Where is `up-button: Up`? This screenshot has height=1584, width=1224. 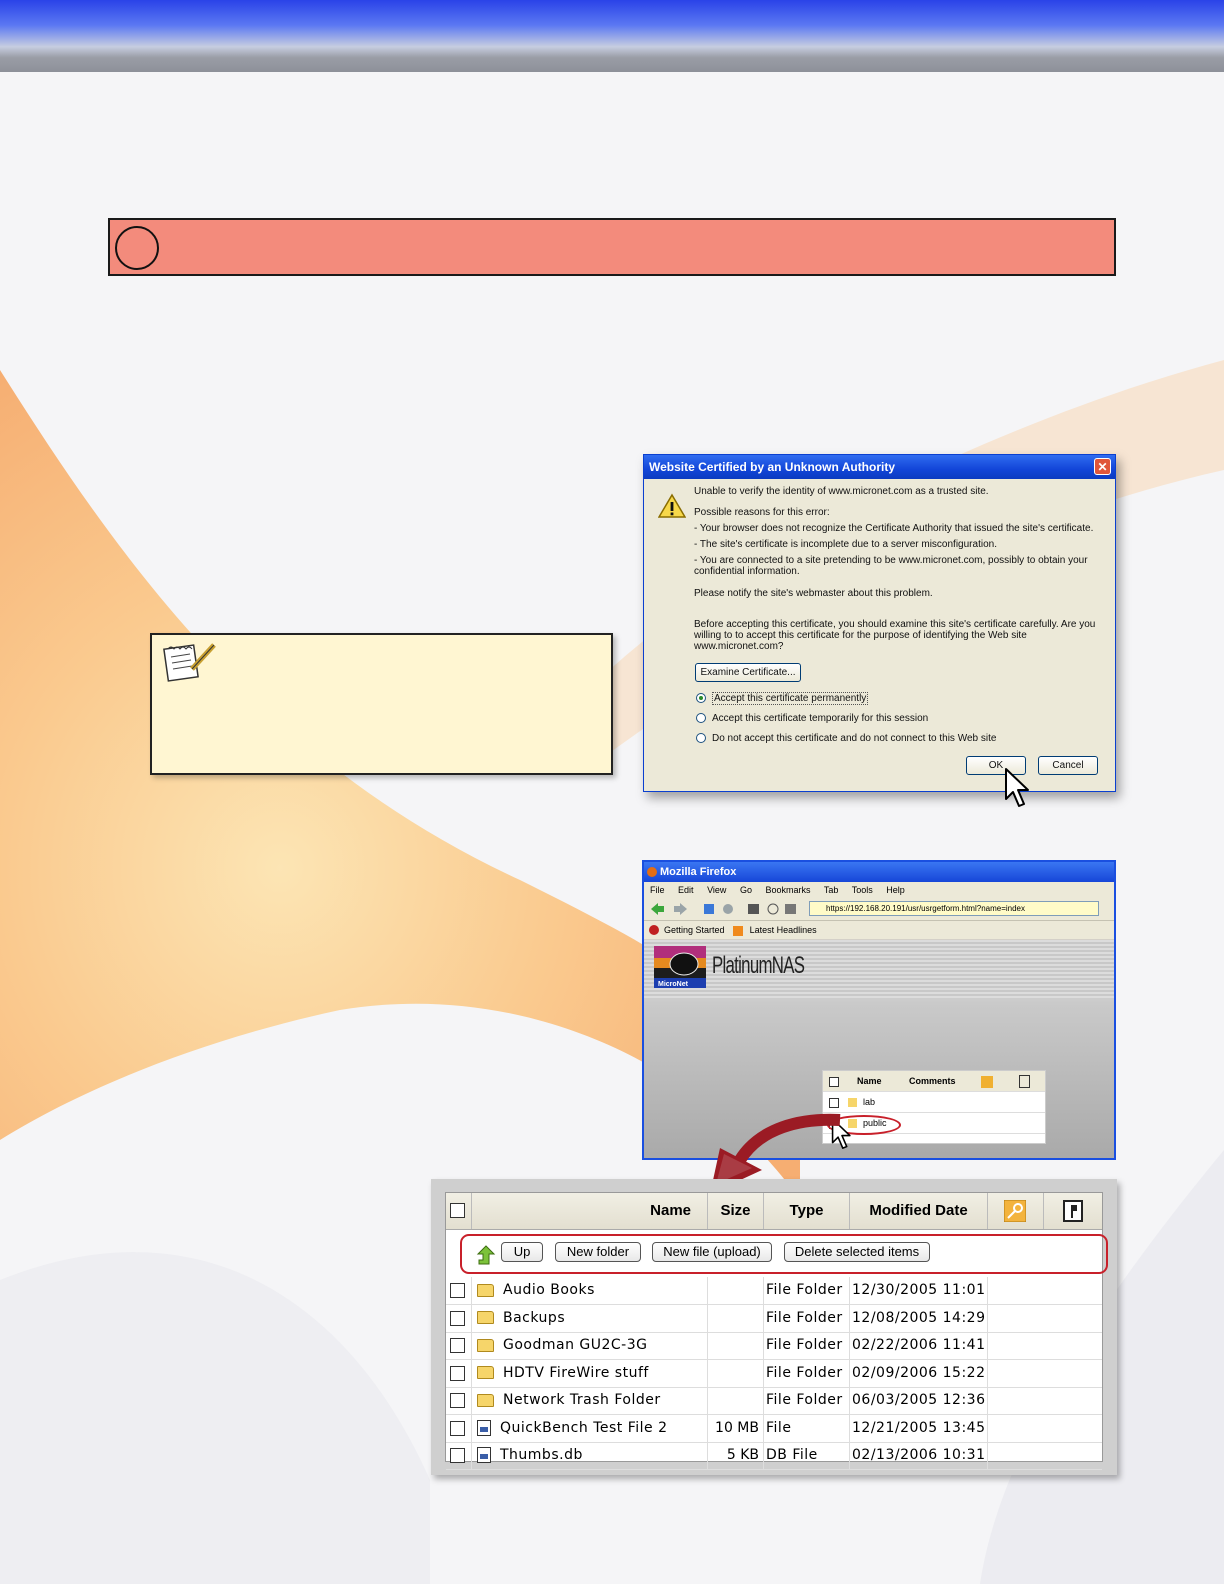 up-button: Up is located at coordinates (522, 1252).